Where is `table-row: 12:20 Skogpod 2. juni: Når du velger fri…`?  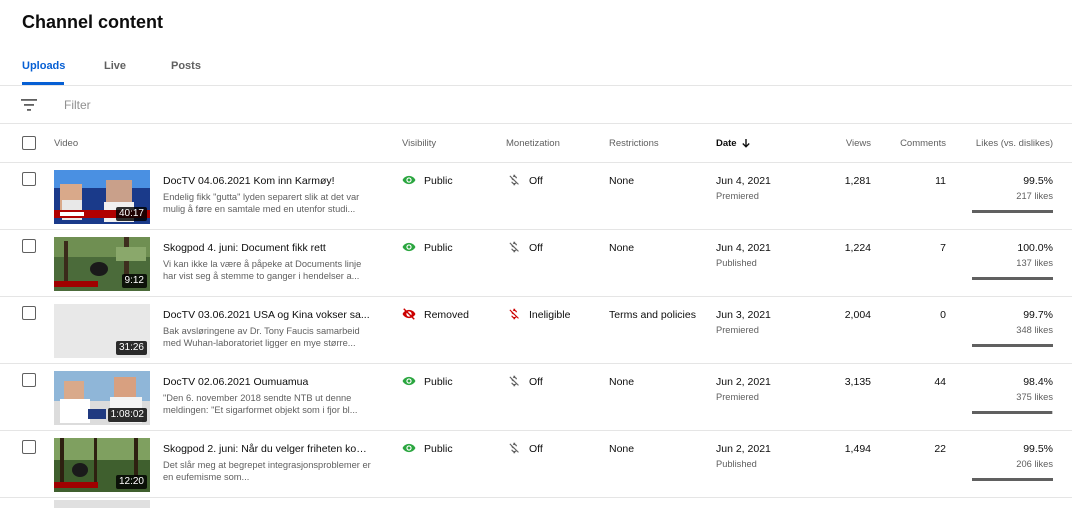
table-row: 12:20 Skogpod 2. juni: Når du velger fri… is located at coordinates (536, 464).